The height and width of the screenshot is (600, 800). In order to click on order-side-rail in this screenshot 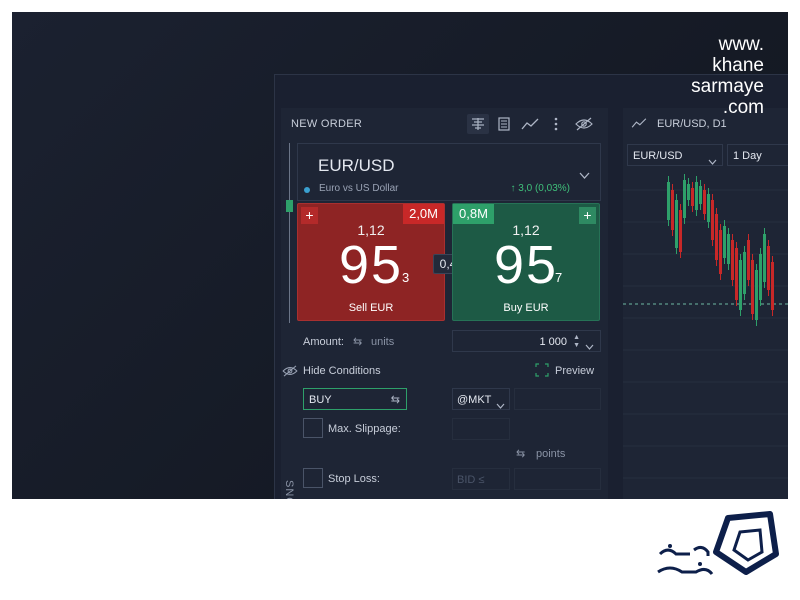, I will do `click(289, 233)`.